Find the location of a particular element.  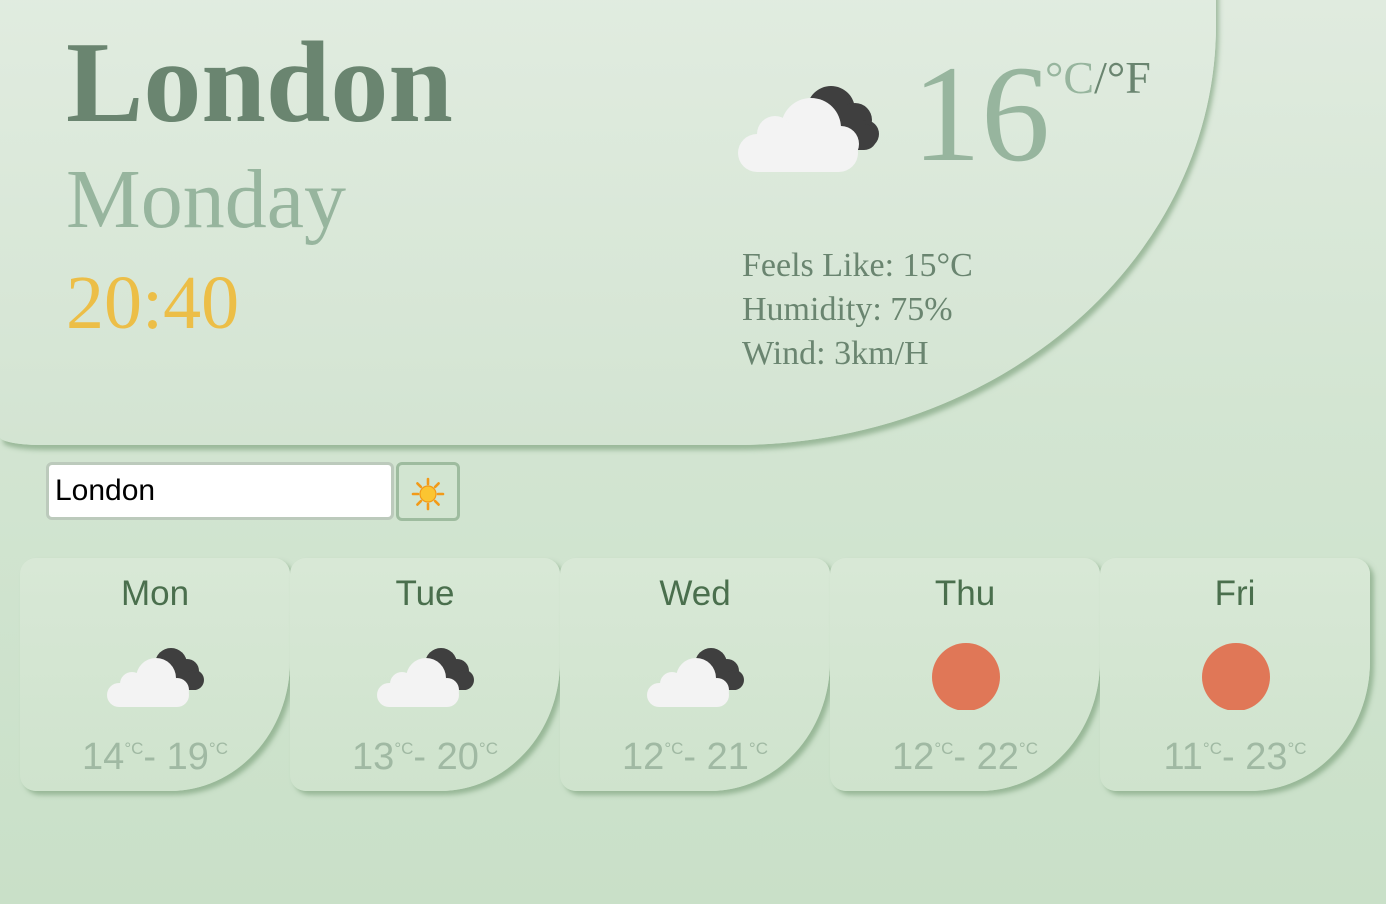

forecast-min: 14 is located at coordinates (103, 757).